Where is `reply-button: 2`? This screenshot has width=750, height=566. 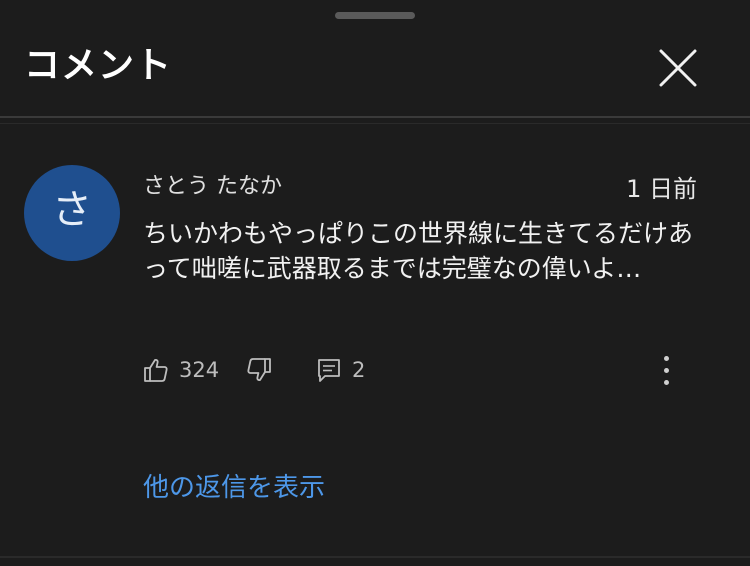
reply-button: 2 is located at coordinates (340, 370).